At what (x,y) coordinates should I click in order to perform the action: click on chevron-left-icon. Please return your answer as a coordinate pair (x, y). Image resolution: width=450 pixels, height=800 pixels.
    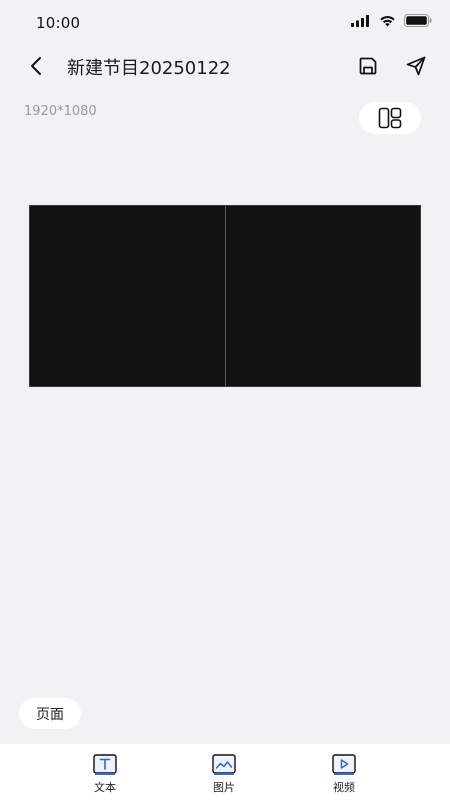
    Looking at the image, I should click on (36, 66).